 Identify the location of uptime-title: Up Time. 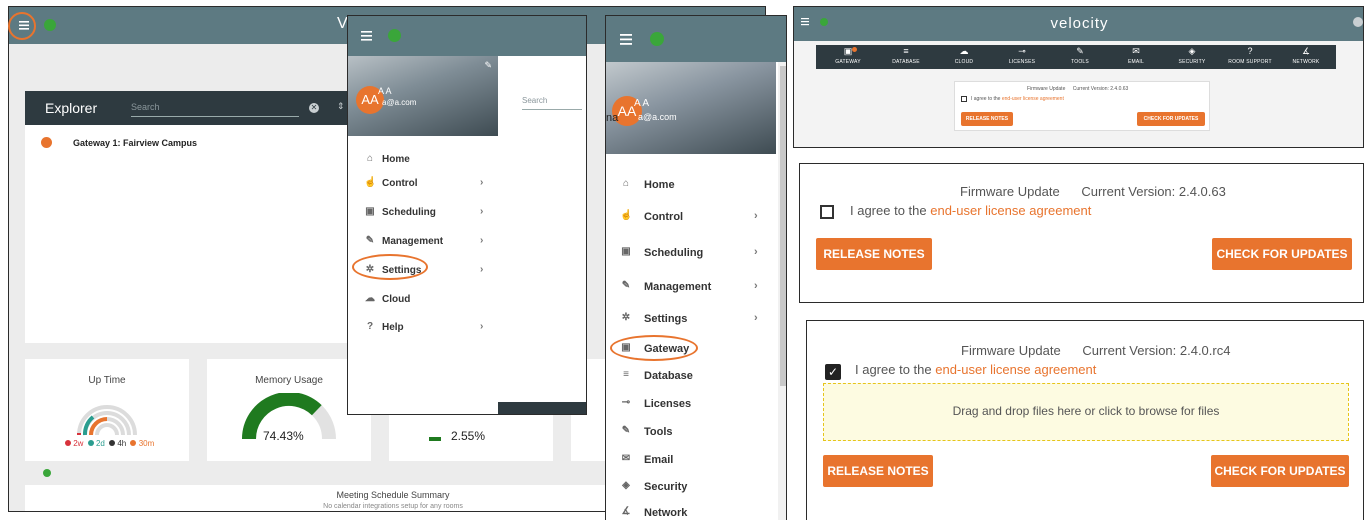
(107, 380).